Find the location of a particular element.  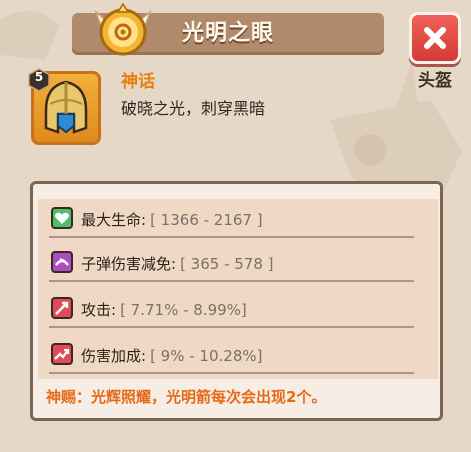

bullet-shield-icon is located at coordinates (62, 262).